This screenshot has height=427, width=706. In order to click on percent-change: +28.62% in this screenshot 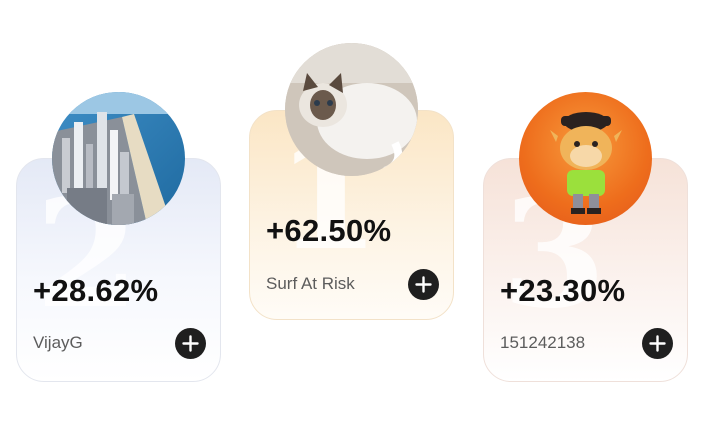, I will do `click(96, 290)`.